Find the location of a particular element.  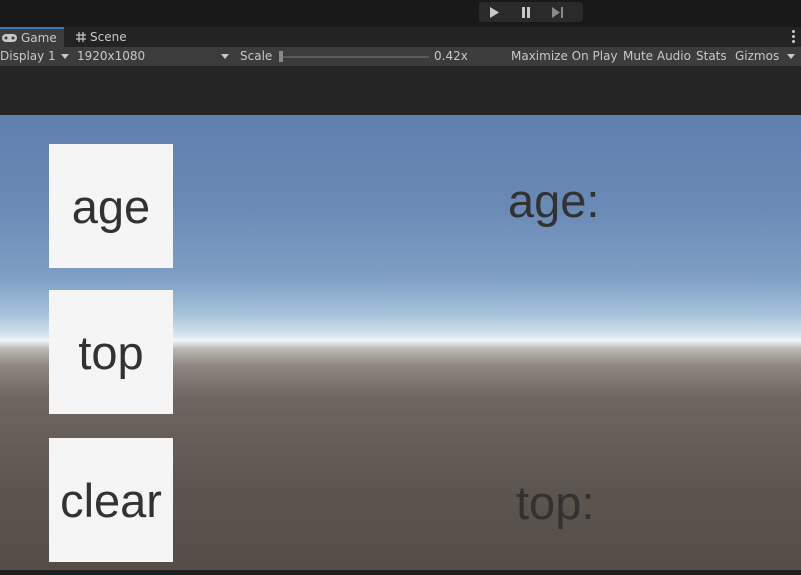

tab-scene: Scene is located at coordinates (99, 37).